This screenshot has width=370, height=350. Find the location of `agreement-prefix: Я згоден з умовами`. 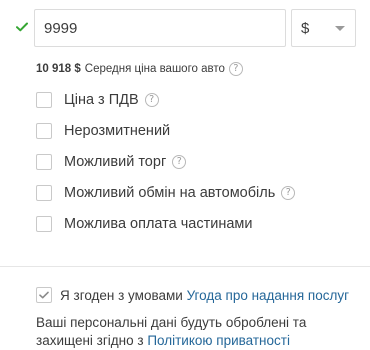

agreement-prefix: Я згоден з умовами is located at coordinates (123, 295).